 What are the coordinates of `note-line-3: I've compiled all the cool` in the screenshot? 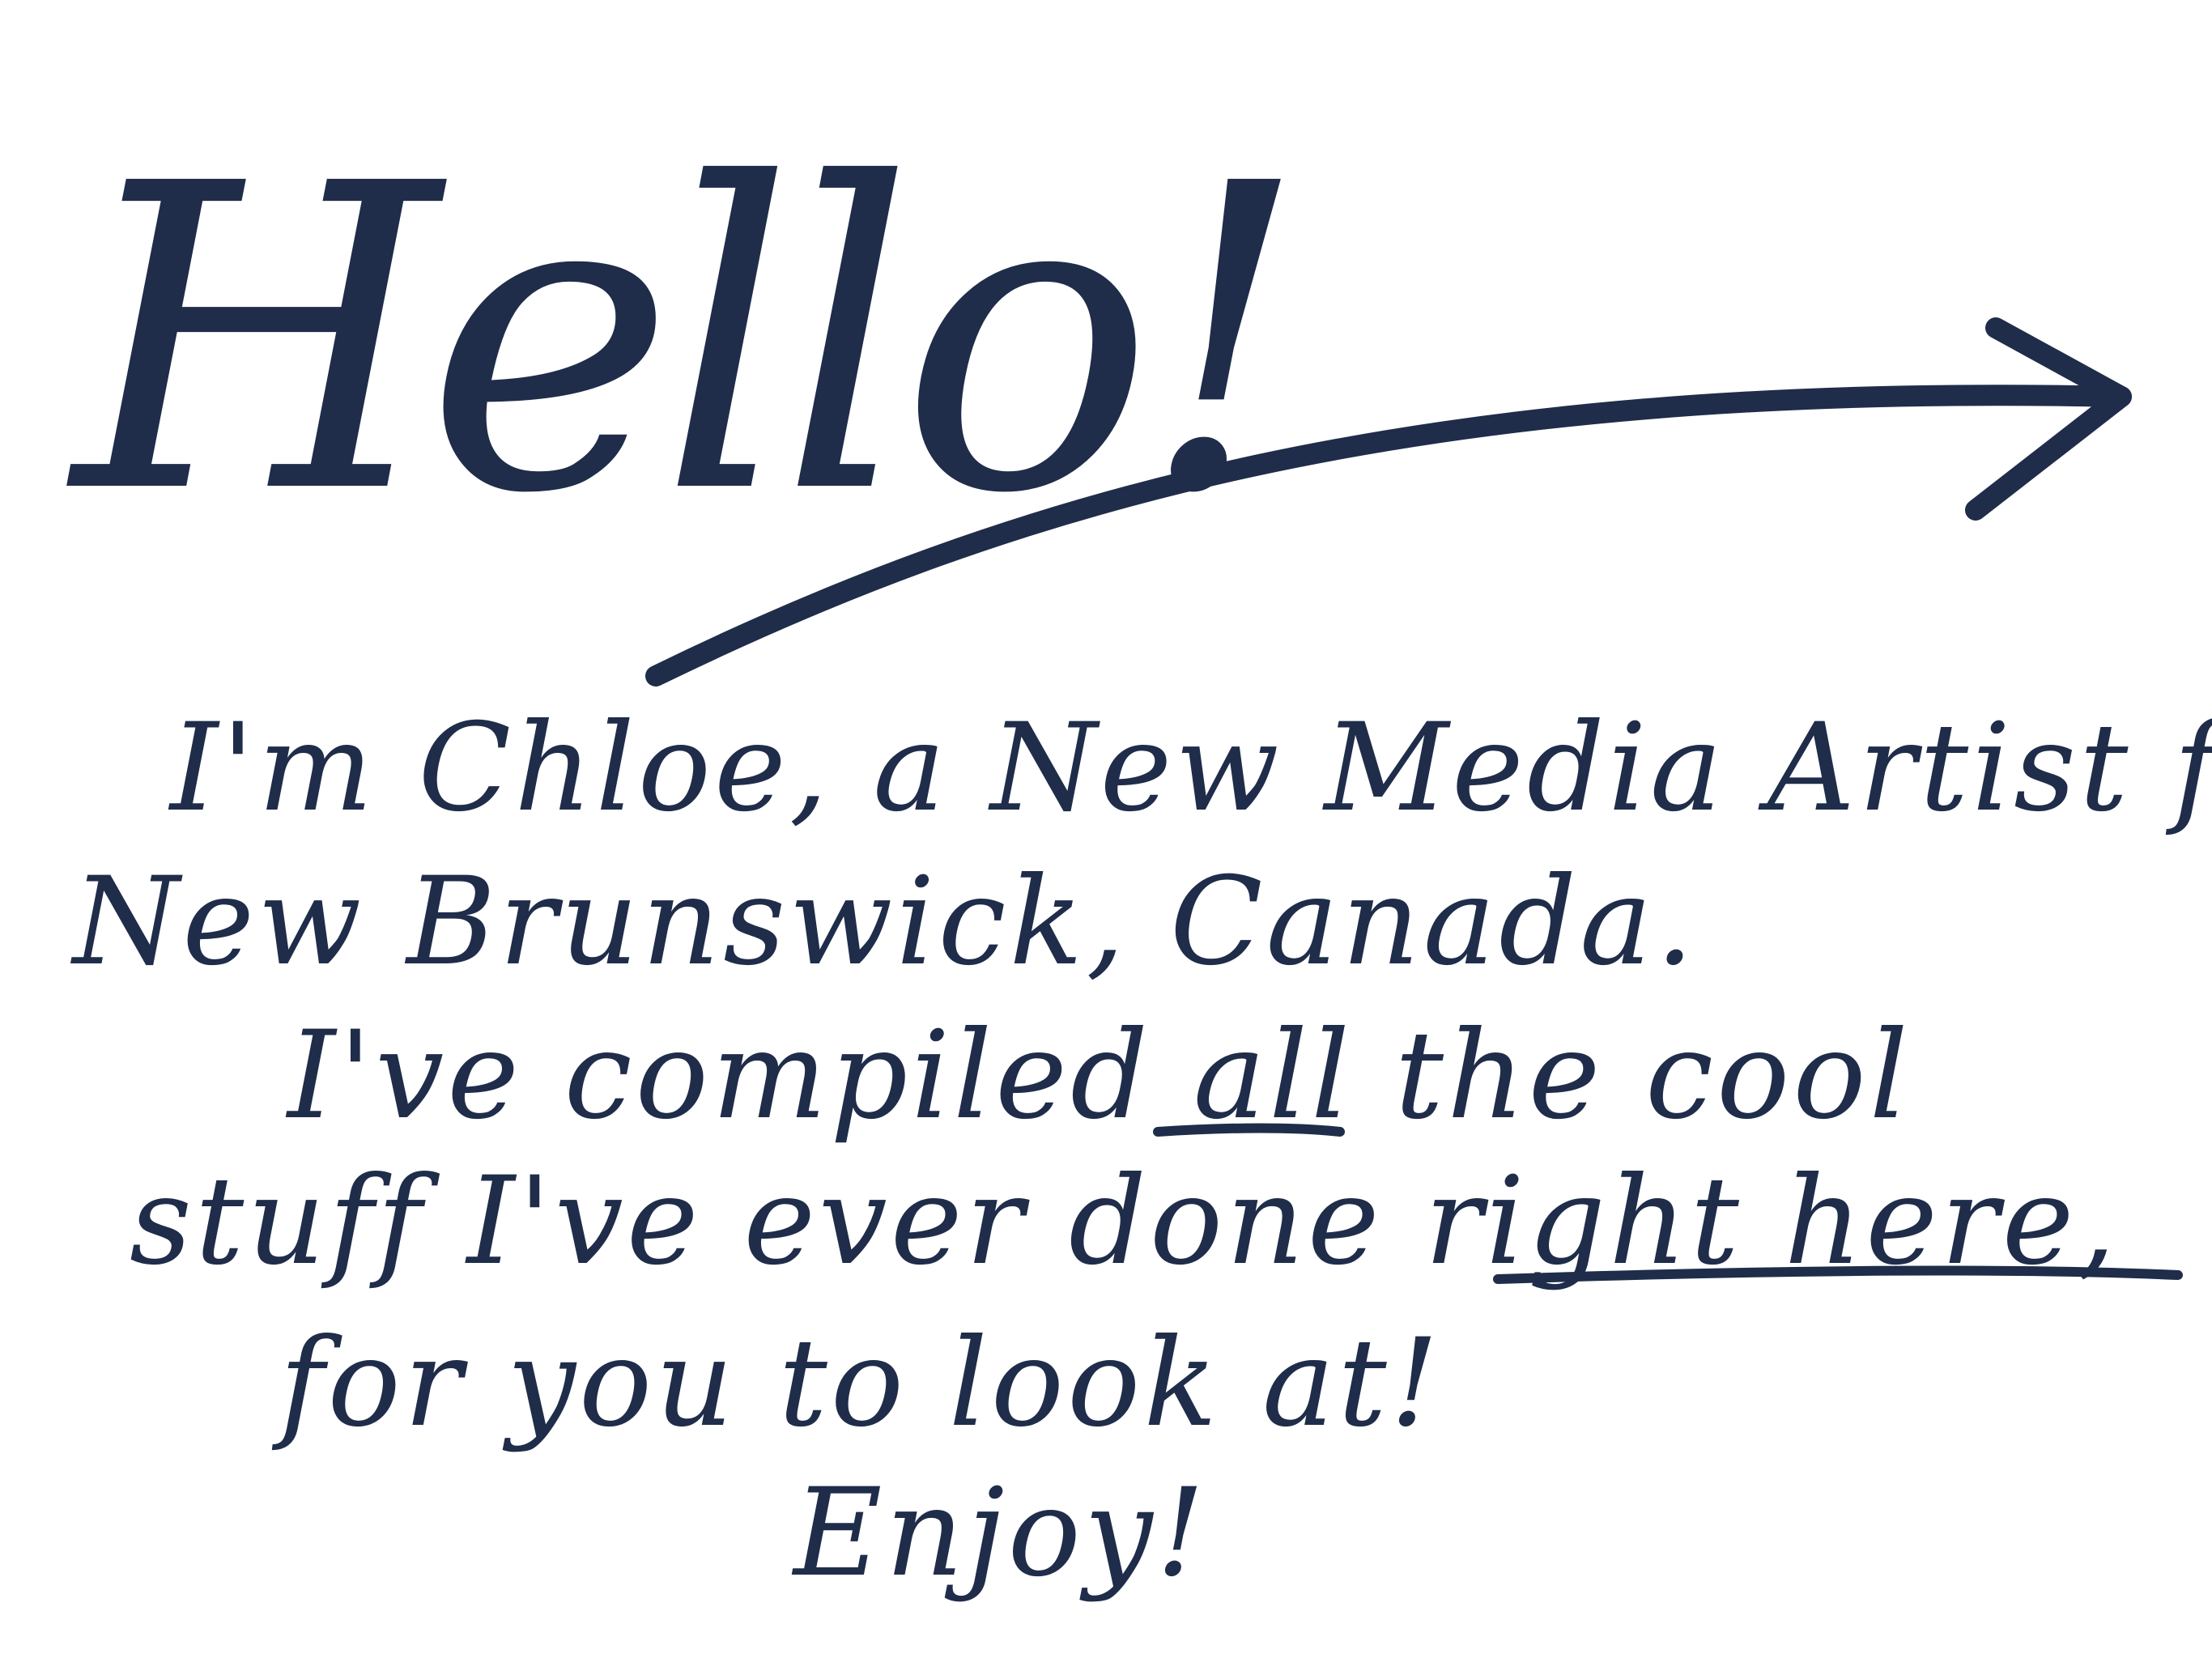 It's located at (1098, 1075).